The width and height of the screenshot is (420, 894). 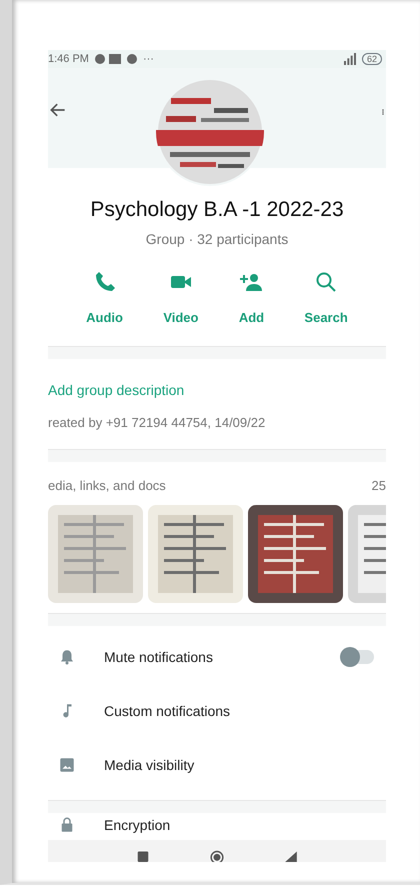 What do you see at coordinates (217, 765) in the screenshot?
I see `settings-row: Media visibility` at bounding box center [217, 765].